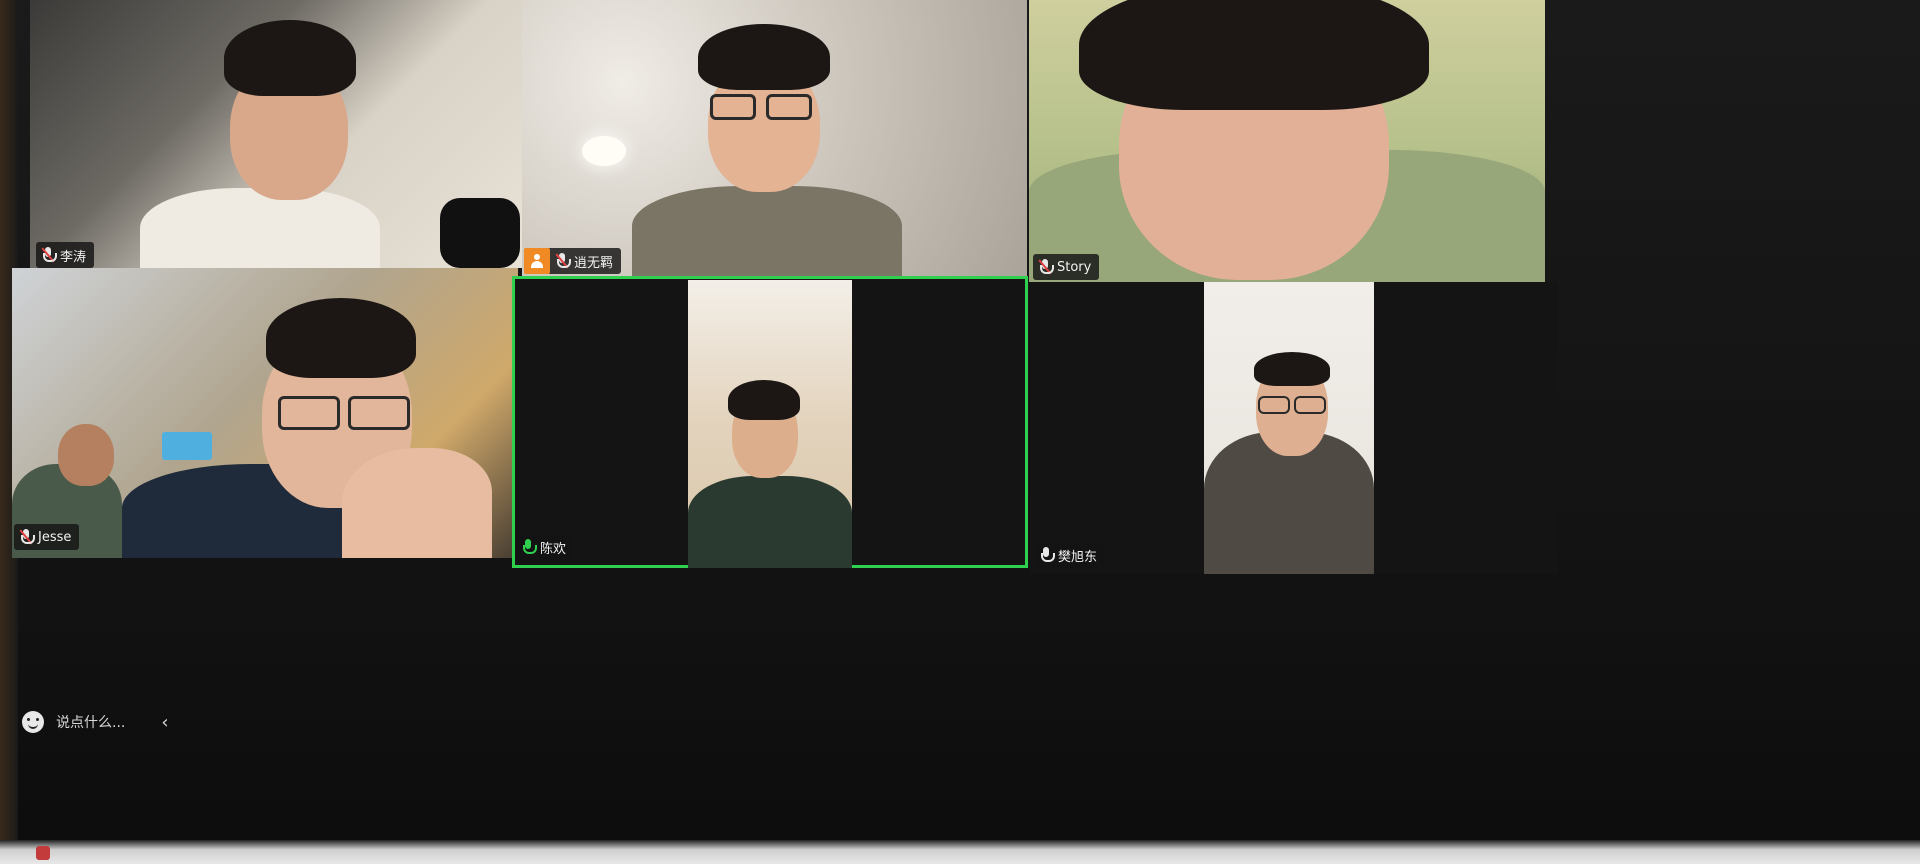 The height and width of the screenshot is (864, 1920). Describe the element at coordinates (280, 134) in the screenshot. I see `video-tile-li-tao: 李涛` at that location.